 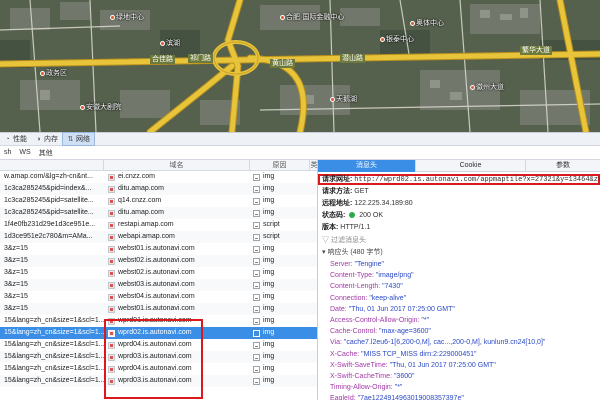 What do you see at coordinates (46, 153) in the screenshot?
I see `filter-other: 其他` at bounding box center [46, 153].